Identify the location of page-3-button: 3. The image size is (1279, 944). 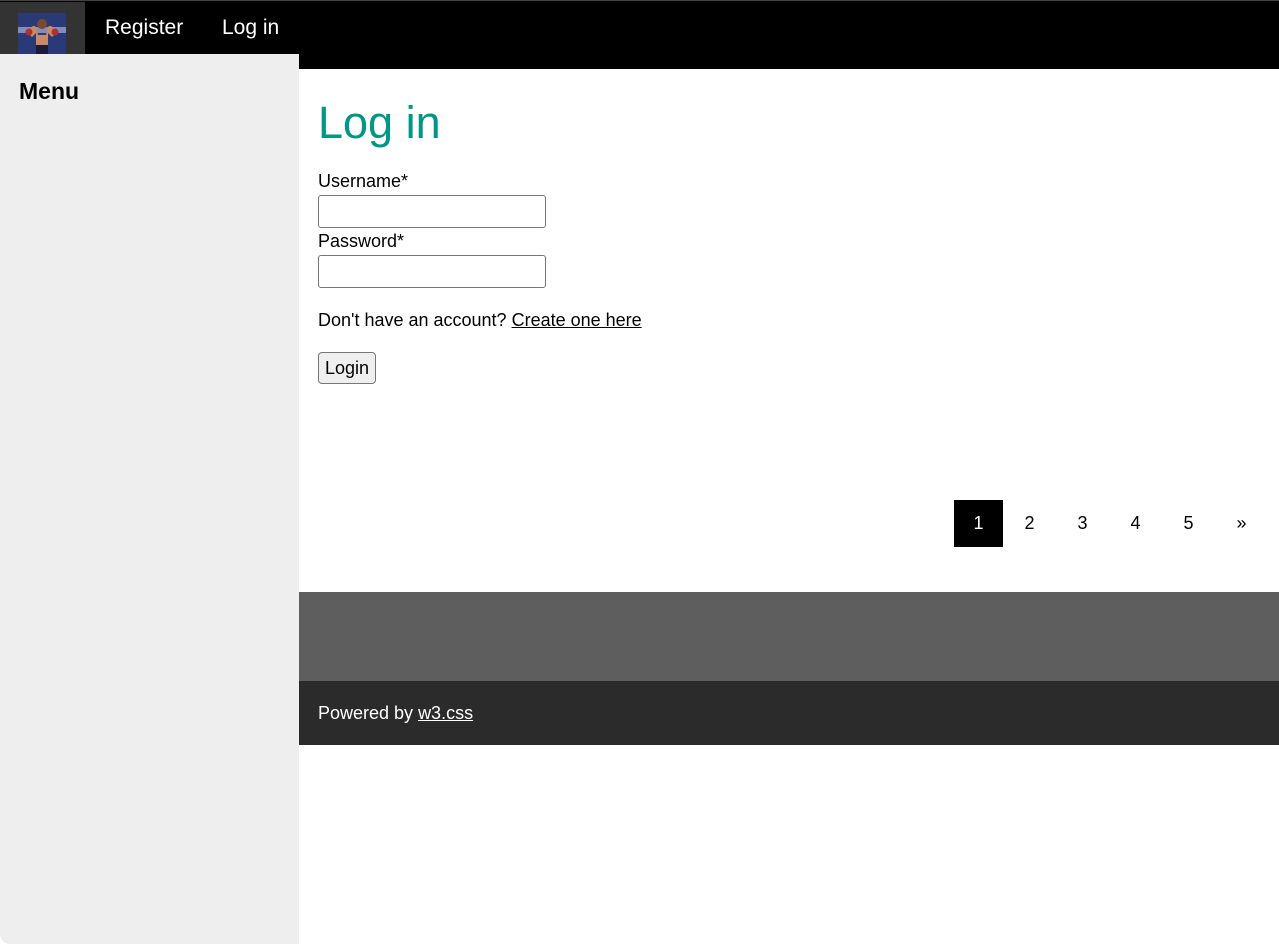
(1082, 523).